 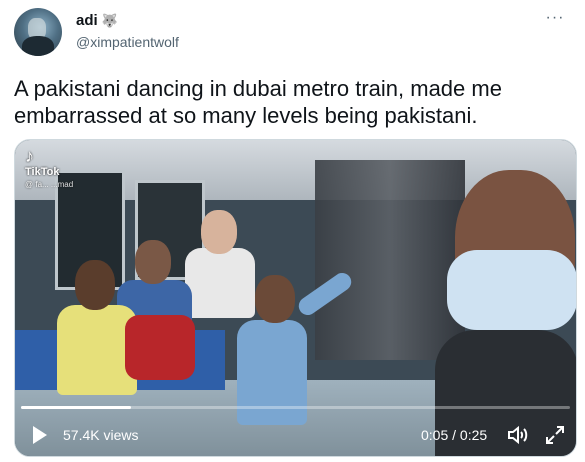 What do you see at coordinates (87, 21) in the screenshot?
I see `display-name: adi` at bounding box center [87, 21].